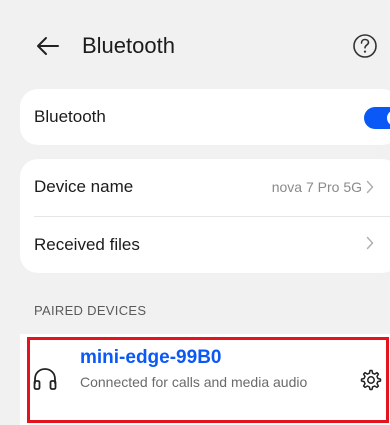  I want to click on bluetooth-label: Bluetooth, so click(70, 116).